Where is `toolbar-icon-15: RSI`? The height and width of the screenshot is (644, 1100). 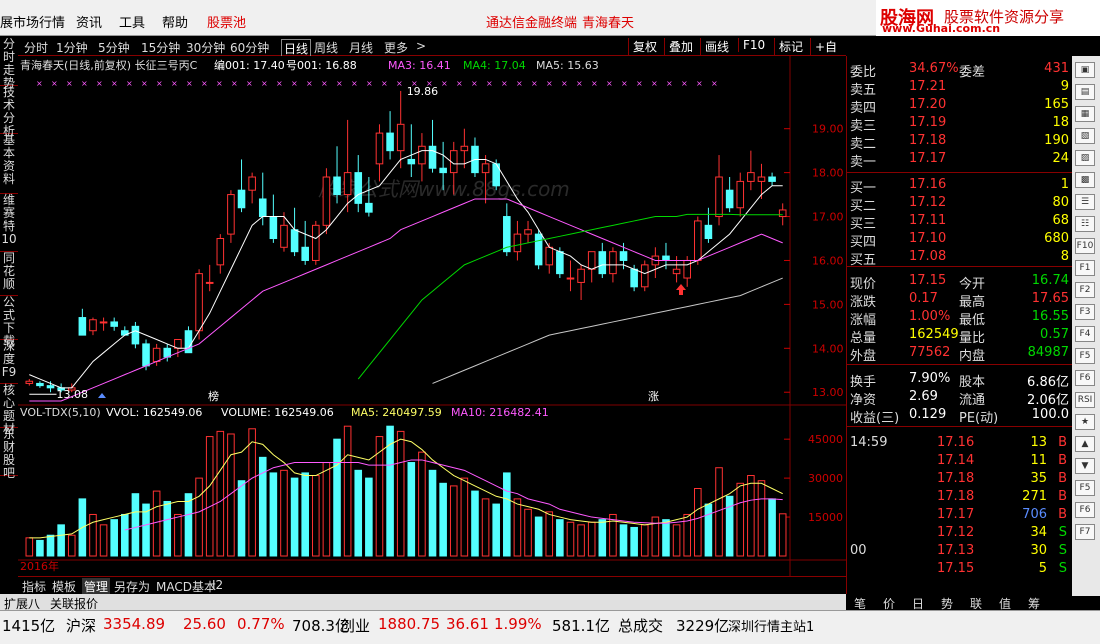
toolbar-icon-15: RSI is located at coordinates (1085, 400).